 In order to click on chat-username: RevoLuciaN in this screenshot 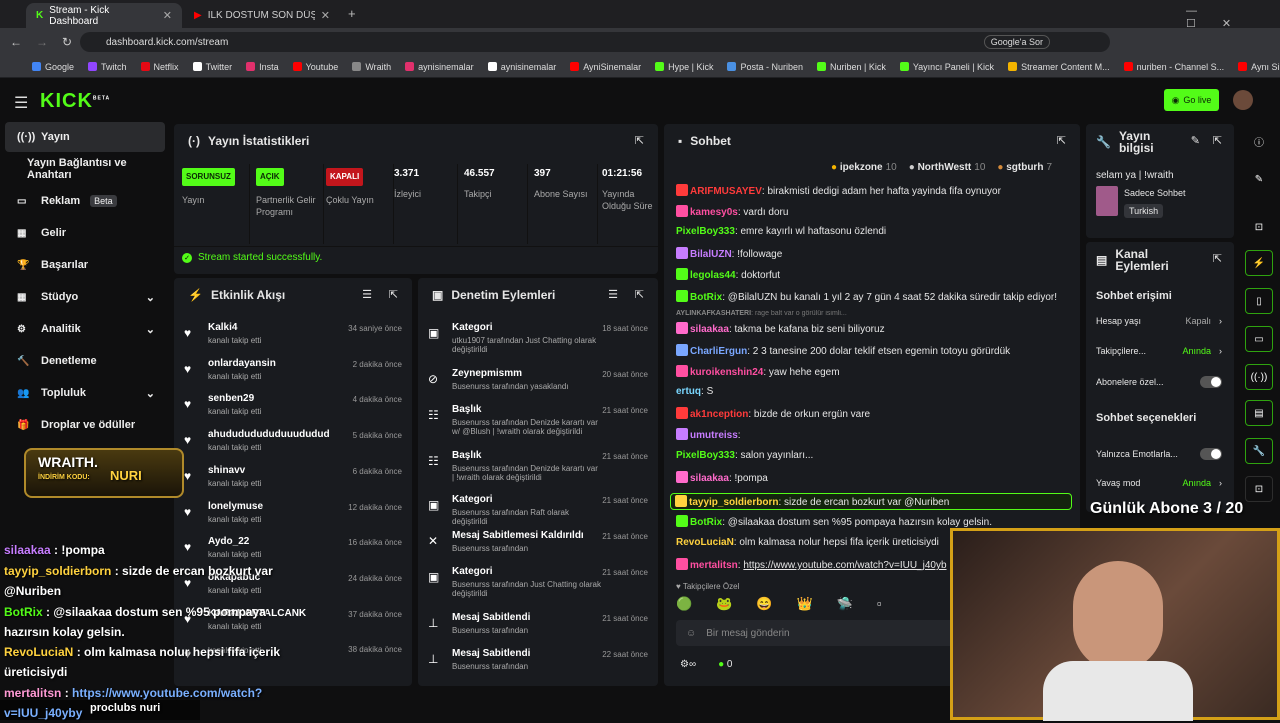, I will do `click(705, 542)`.